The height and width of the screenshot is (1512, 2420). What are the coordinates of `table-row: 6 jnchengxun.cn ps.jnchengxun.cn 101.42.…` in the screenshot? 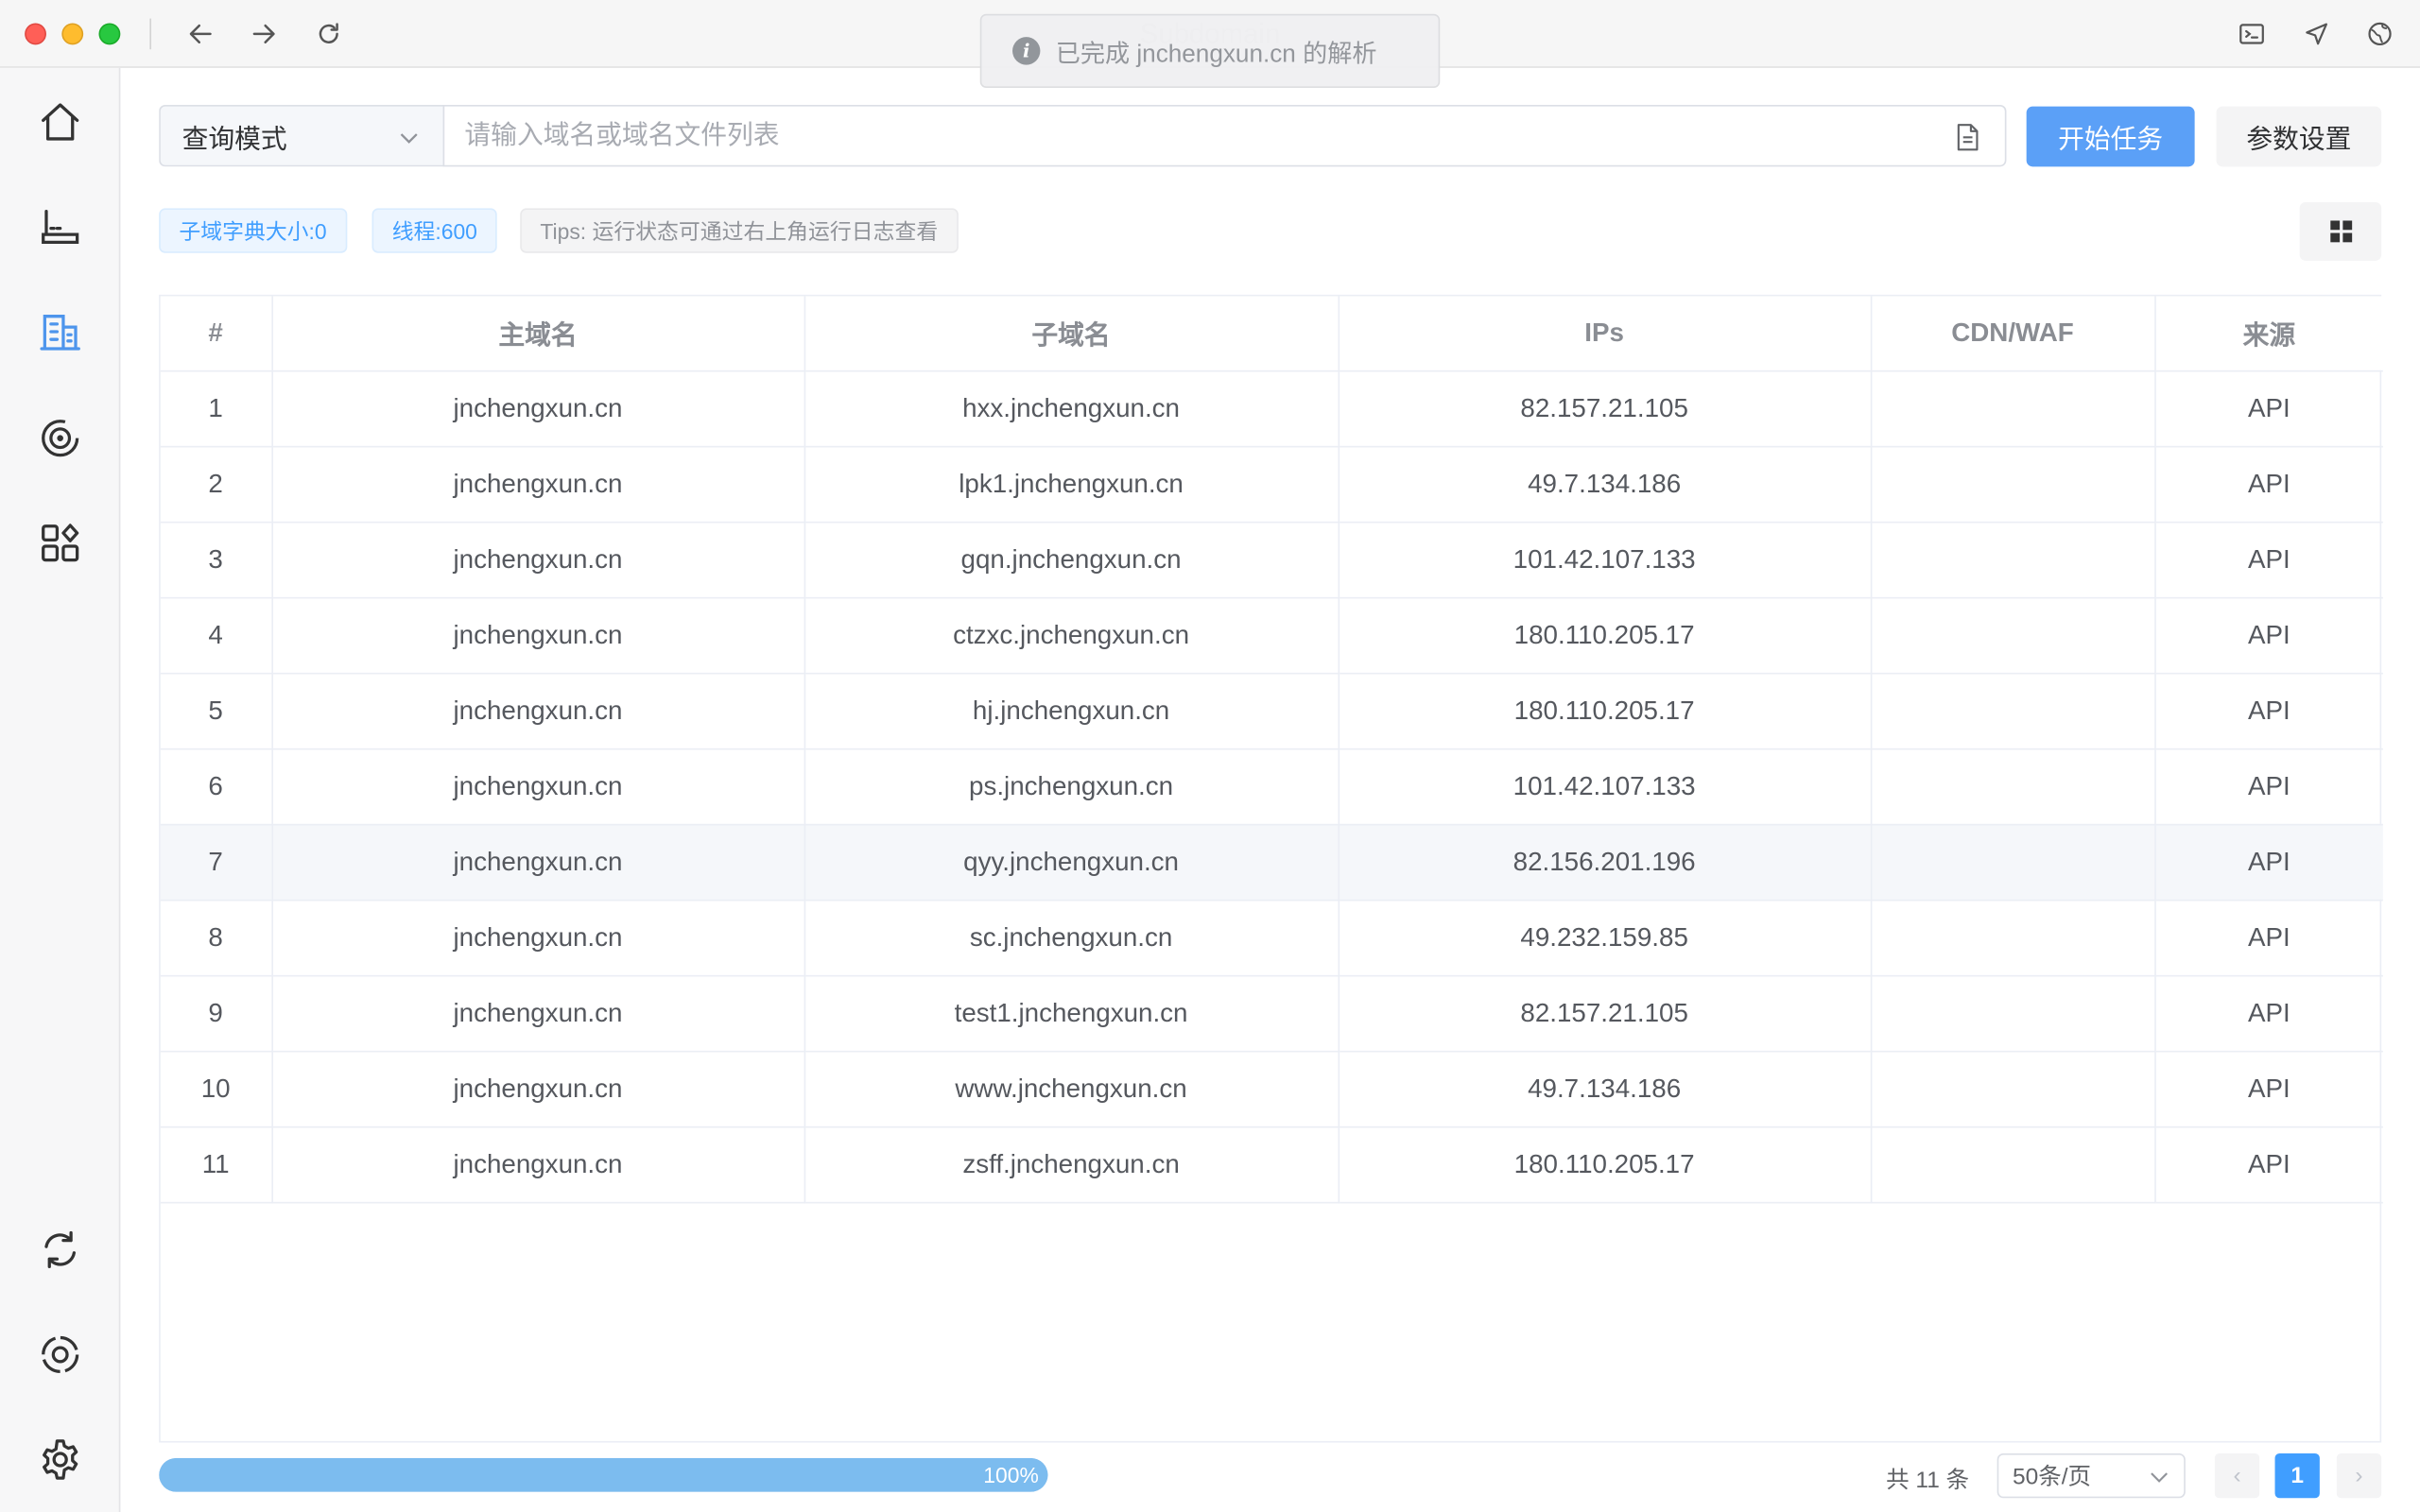 It's located at (1271, 786).